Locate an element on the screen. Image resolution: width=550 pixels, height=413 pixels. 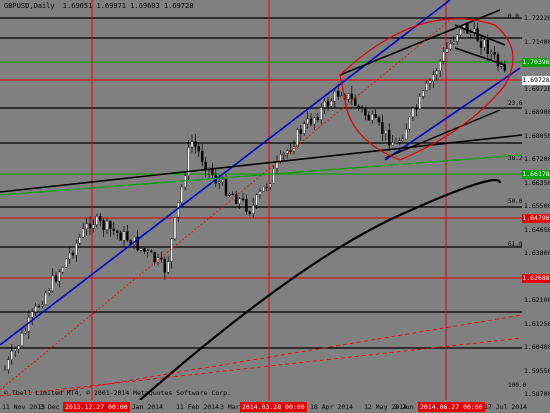
fibonacci-level-label: 50.0 is located at coordinates (515, 201).